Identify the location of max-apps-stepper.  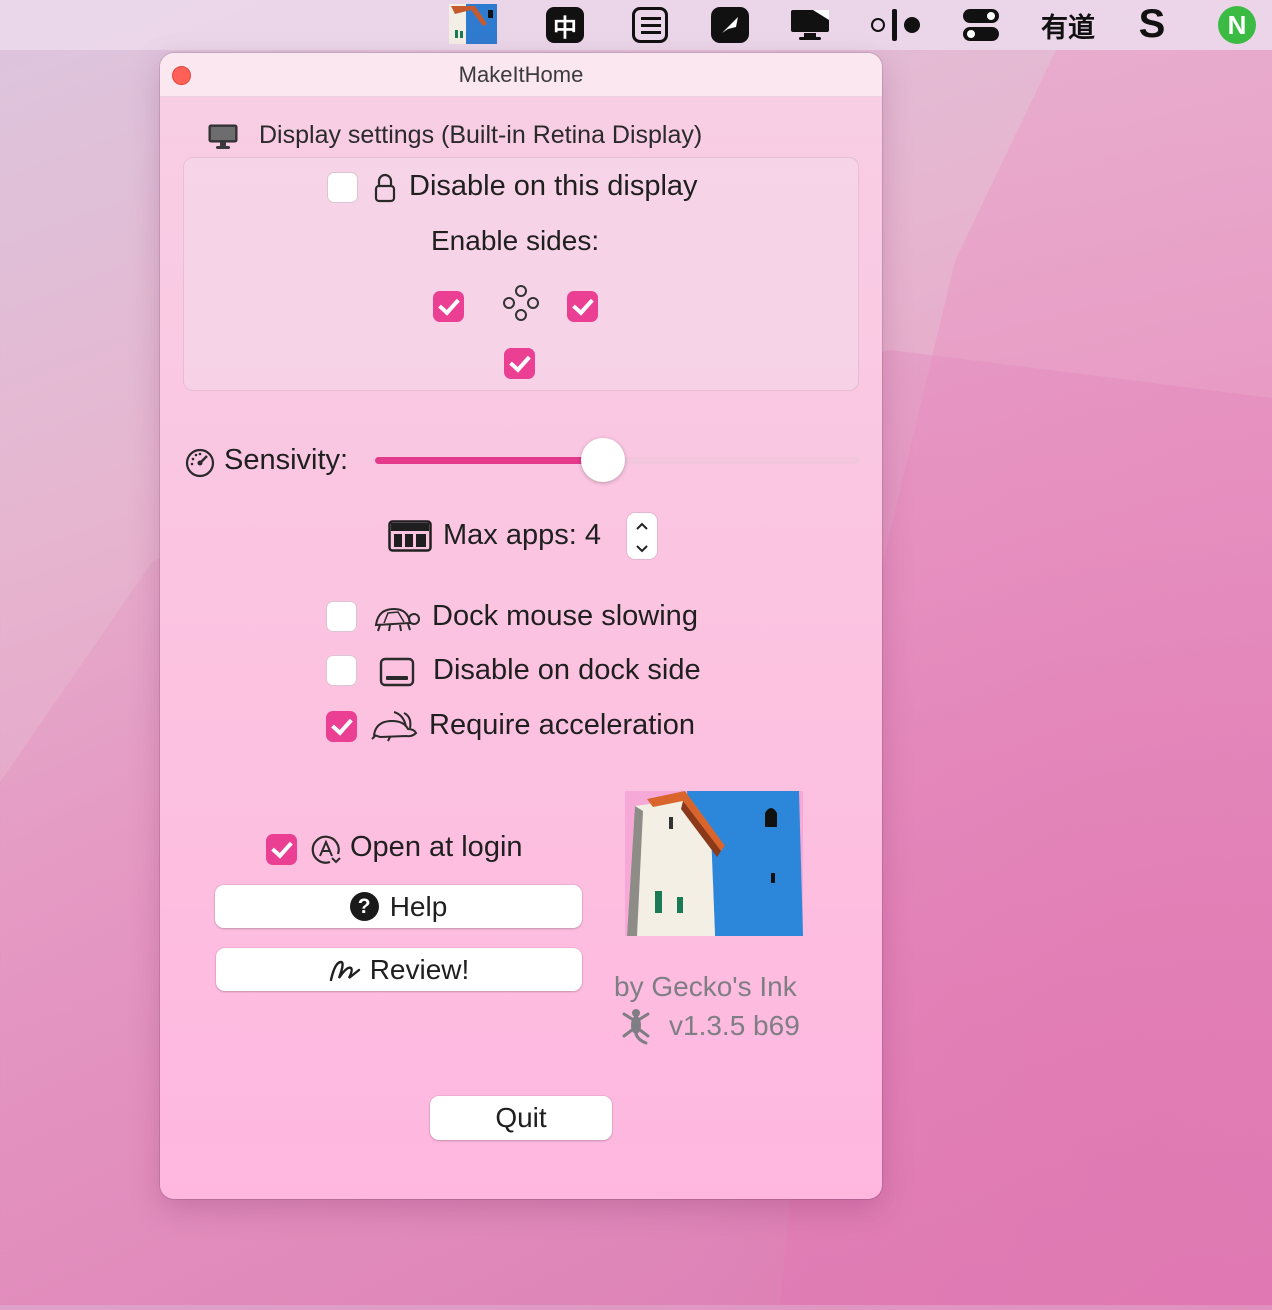
(642, 536).